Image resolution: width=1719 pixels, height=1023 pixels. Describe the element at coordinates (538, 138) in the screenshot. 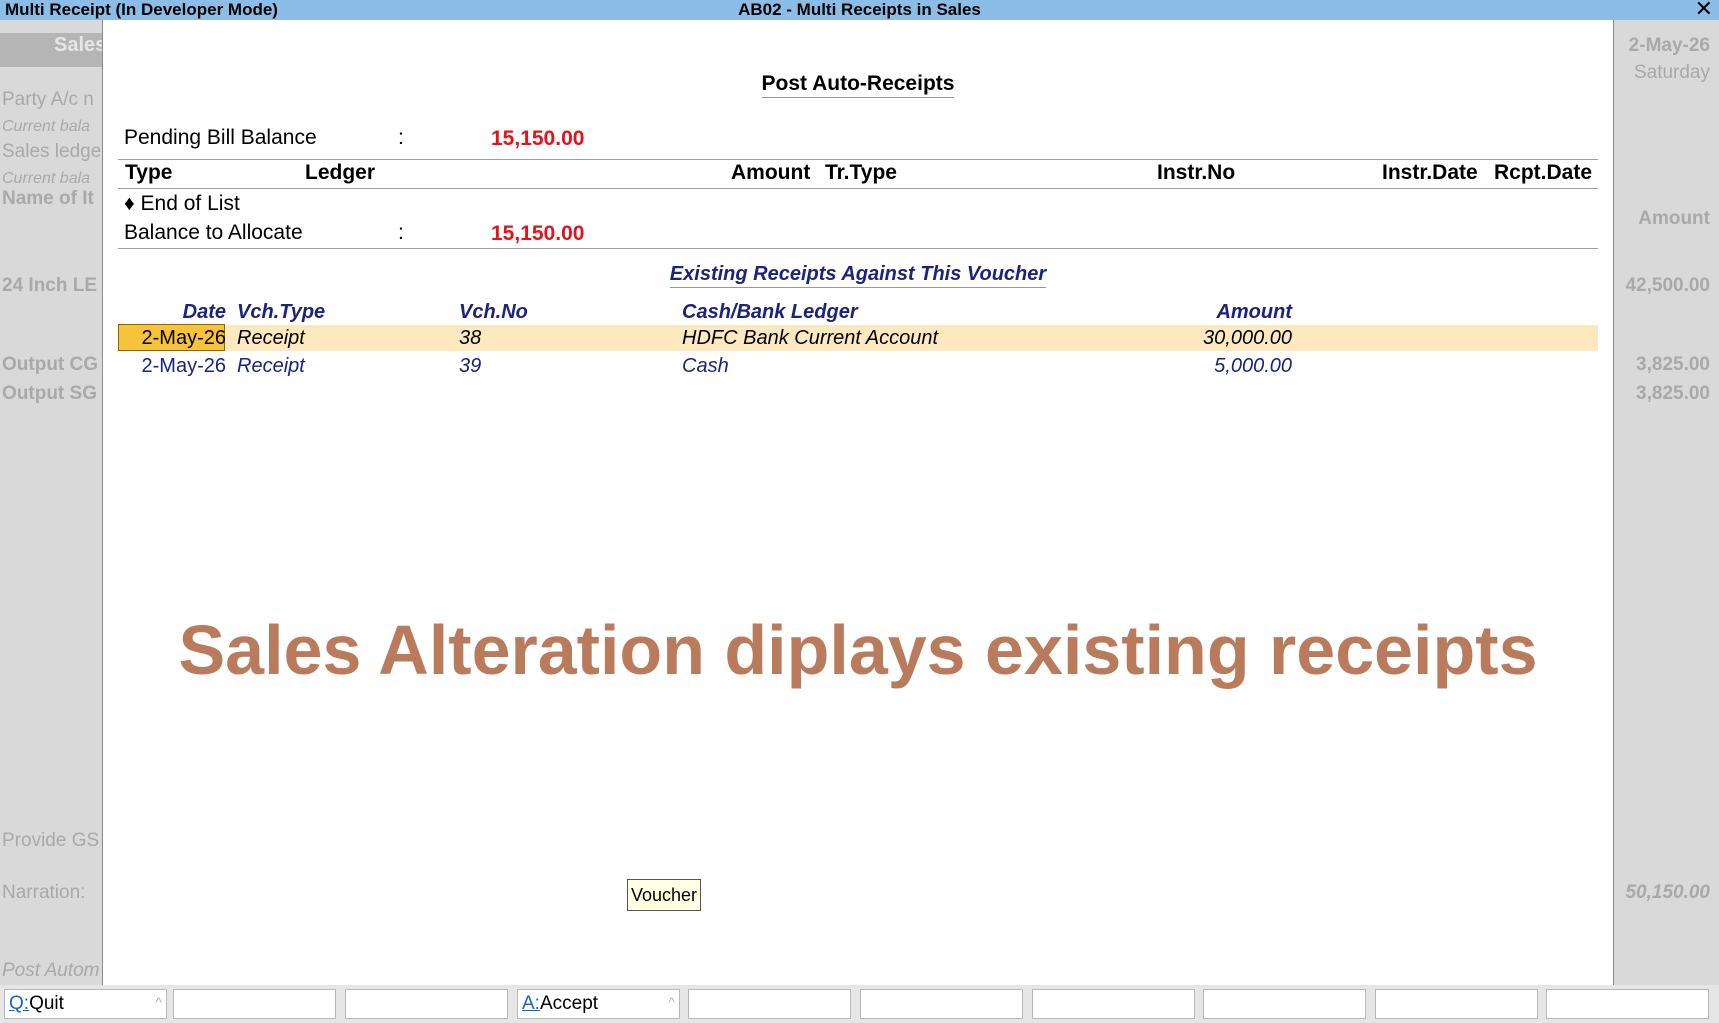

I see `pending-bill-value: 15,150.00` at that location.